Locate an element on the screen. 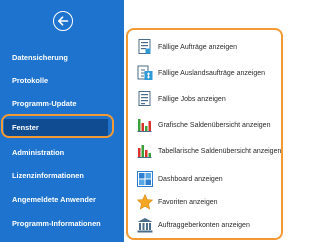 Image resolution: width=320 pixels, height=242 pixels. command-grafische-saldenuebersicht: Grafische Saldenübersicht anzeigen is located at coordinates (203, 125).